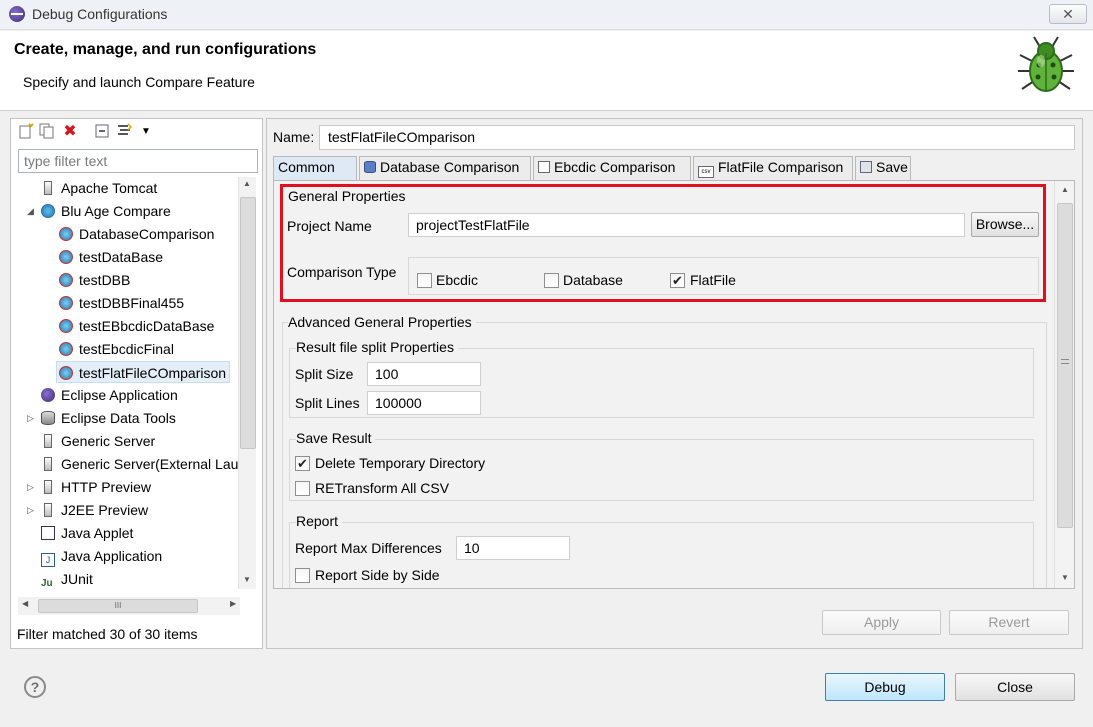 This screenshot has width=1093, height=727. I want to click on tree-horizontal-scroll-thumb: III, so click(118, 606).